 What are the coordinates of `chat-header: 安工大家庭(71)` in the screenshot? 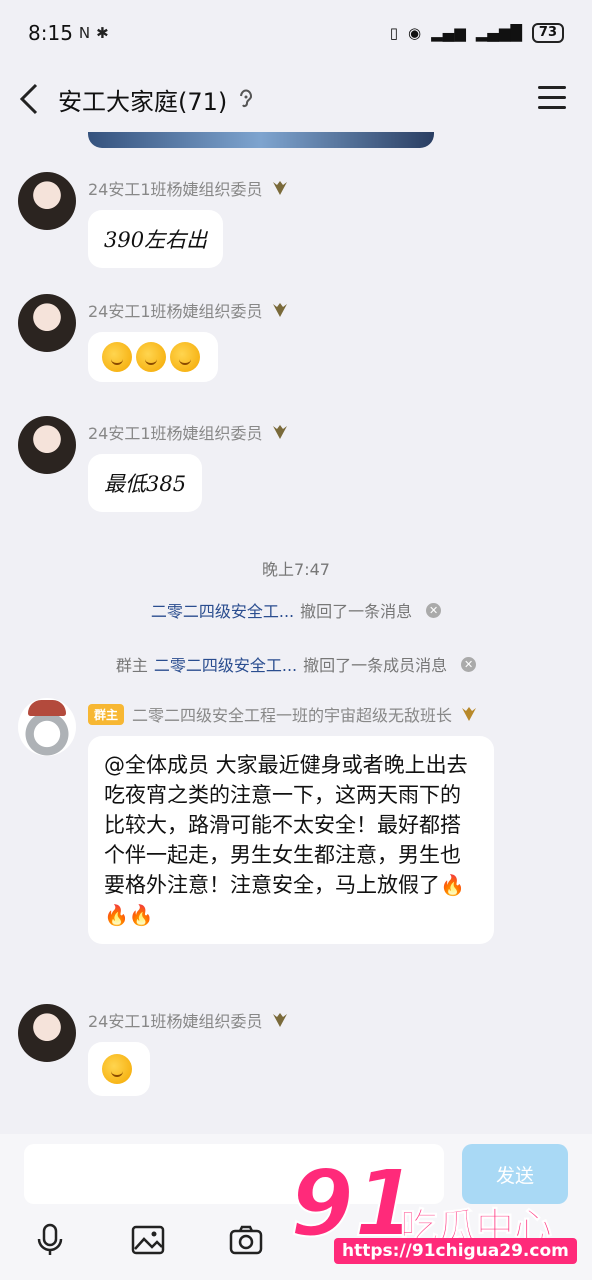 It's located at (296, 99).